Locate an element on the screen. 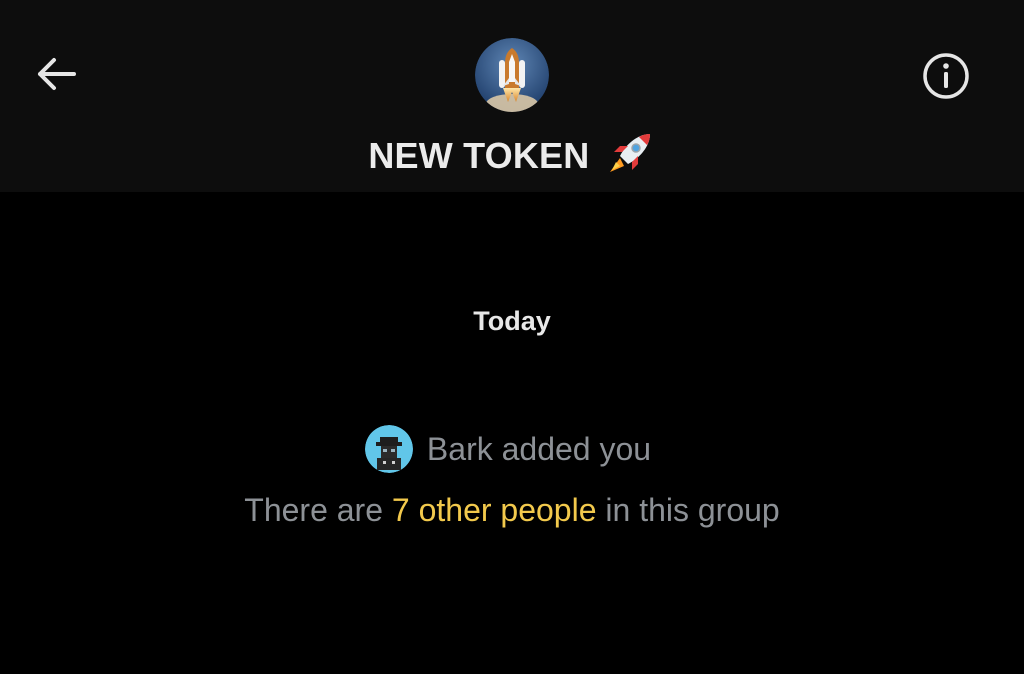 The image size is (1024, 674). group-info-suffix: in this group is located at coordinates (688, 510).